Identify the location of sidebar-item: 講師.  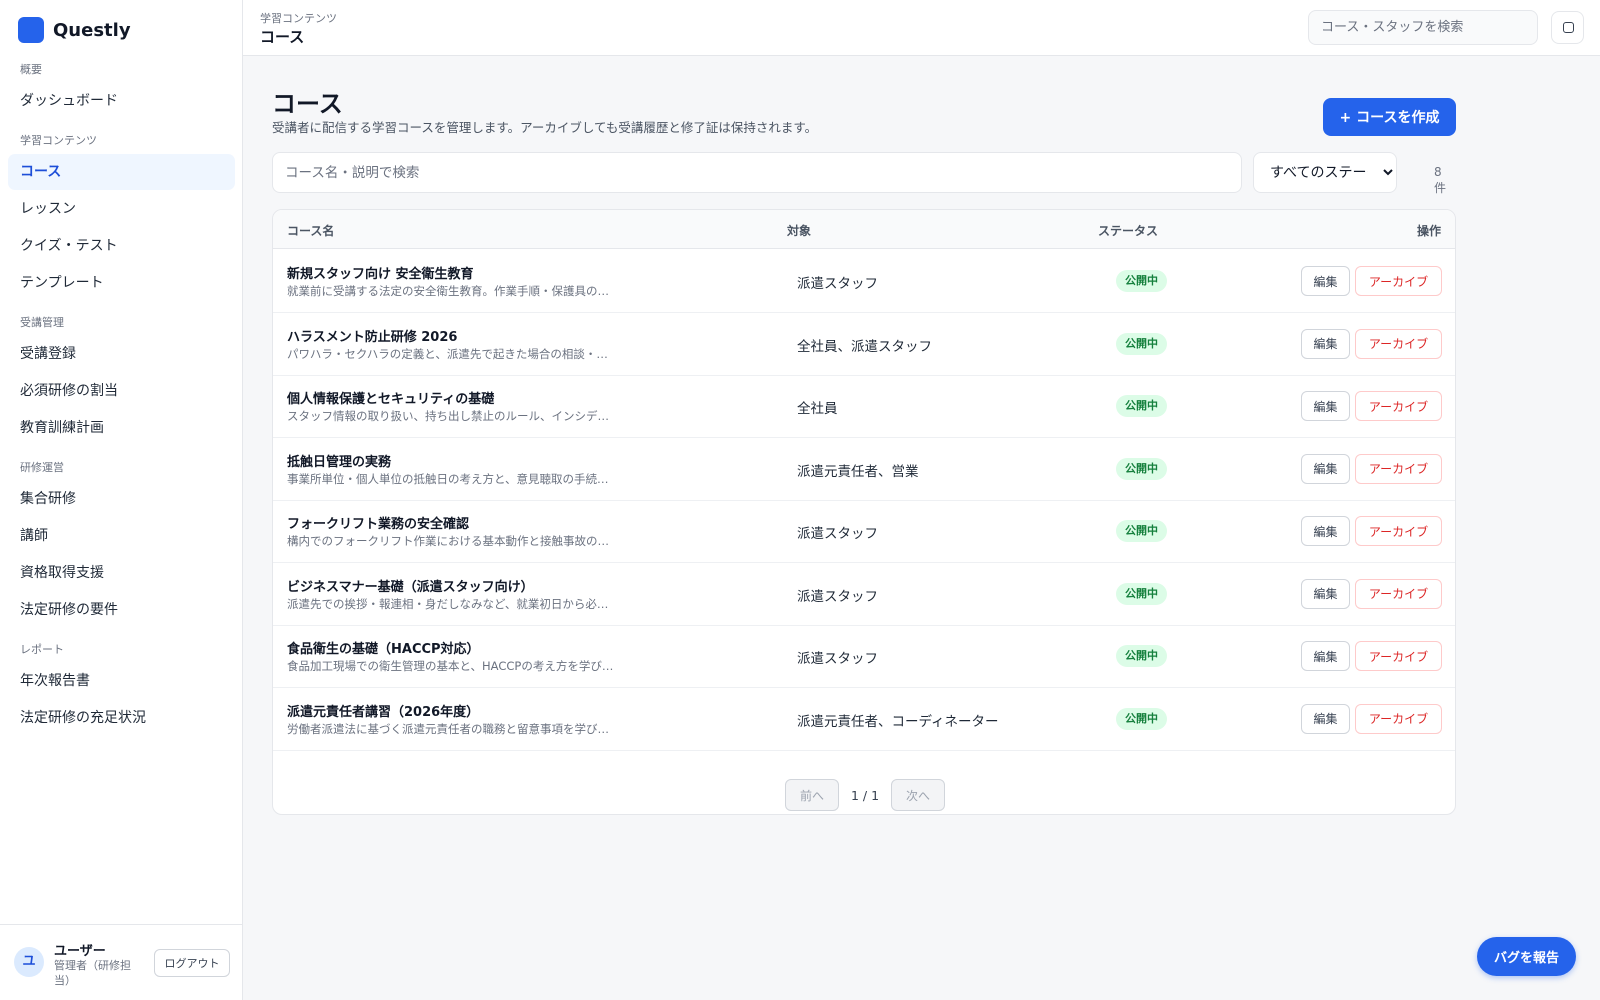
(121, 536).